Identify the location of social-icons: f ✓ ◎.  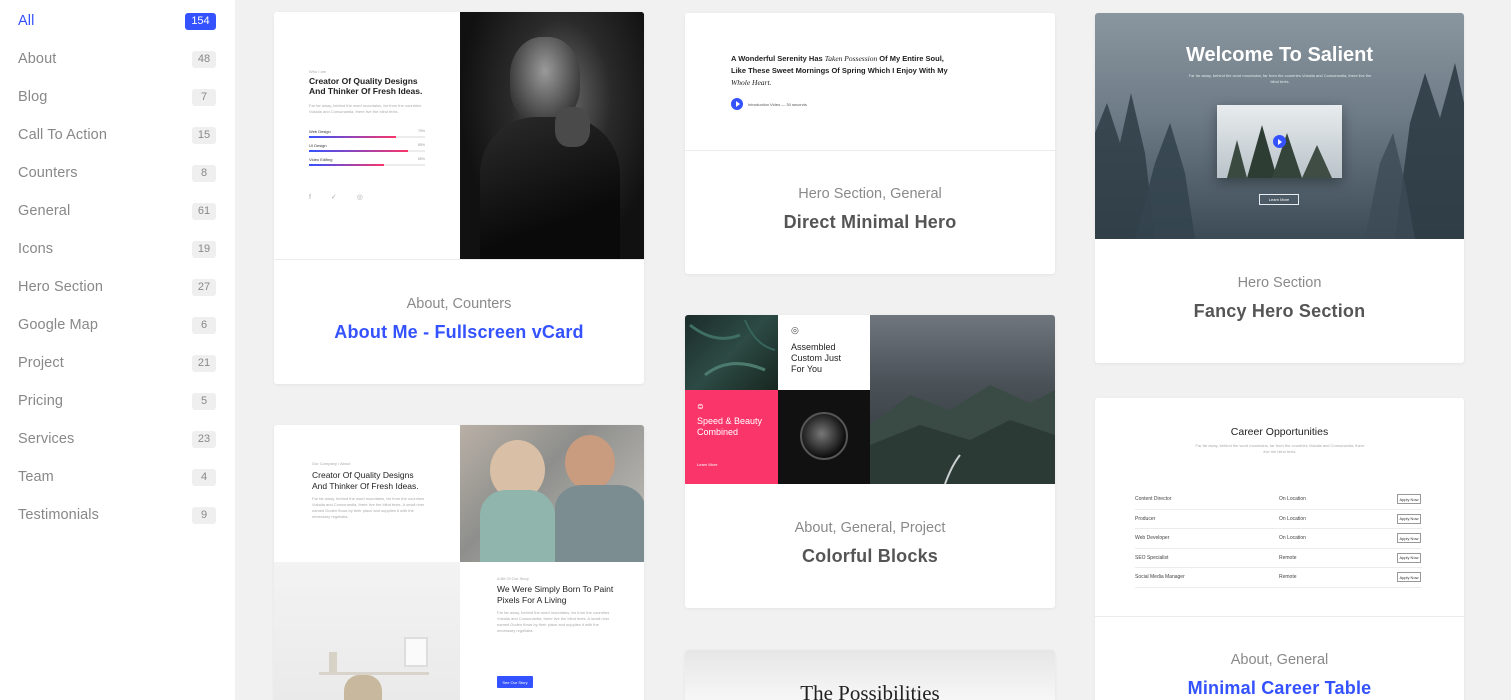
(340, 197).